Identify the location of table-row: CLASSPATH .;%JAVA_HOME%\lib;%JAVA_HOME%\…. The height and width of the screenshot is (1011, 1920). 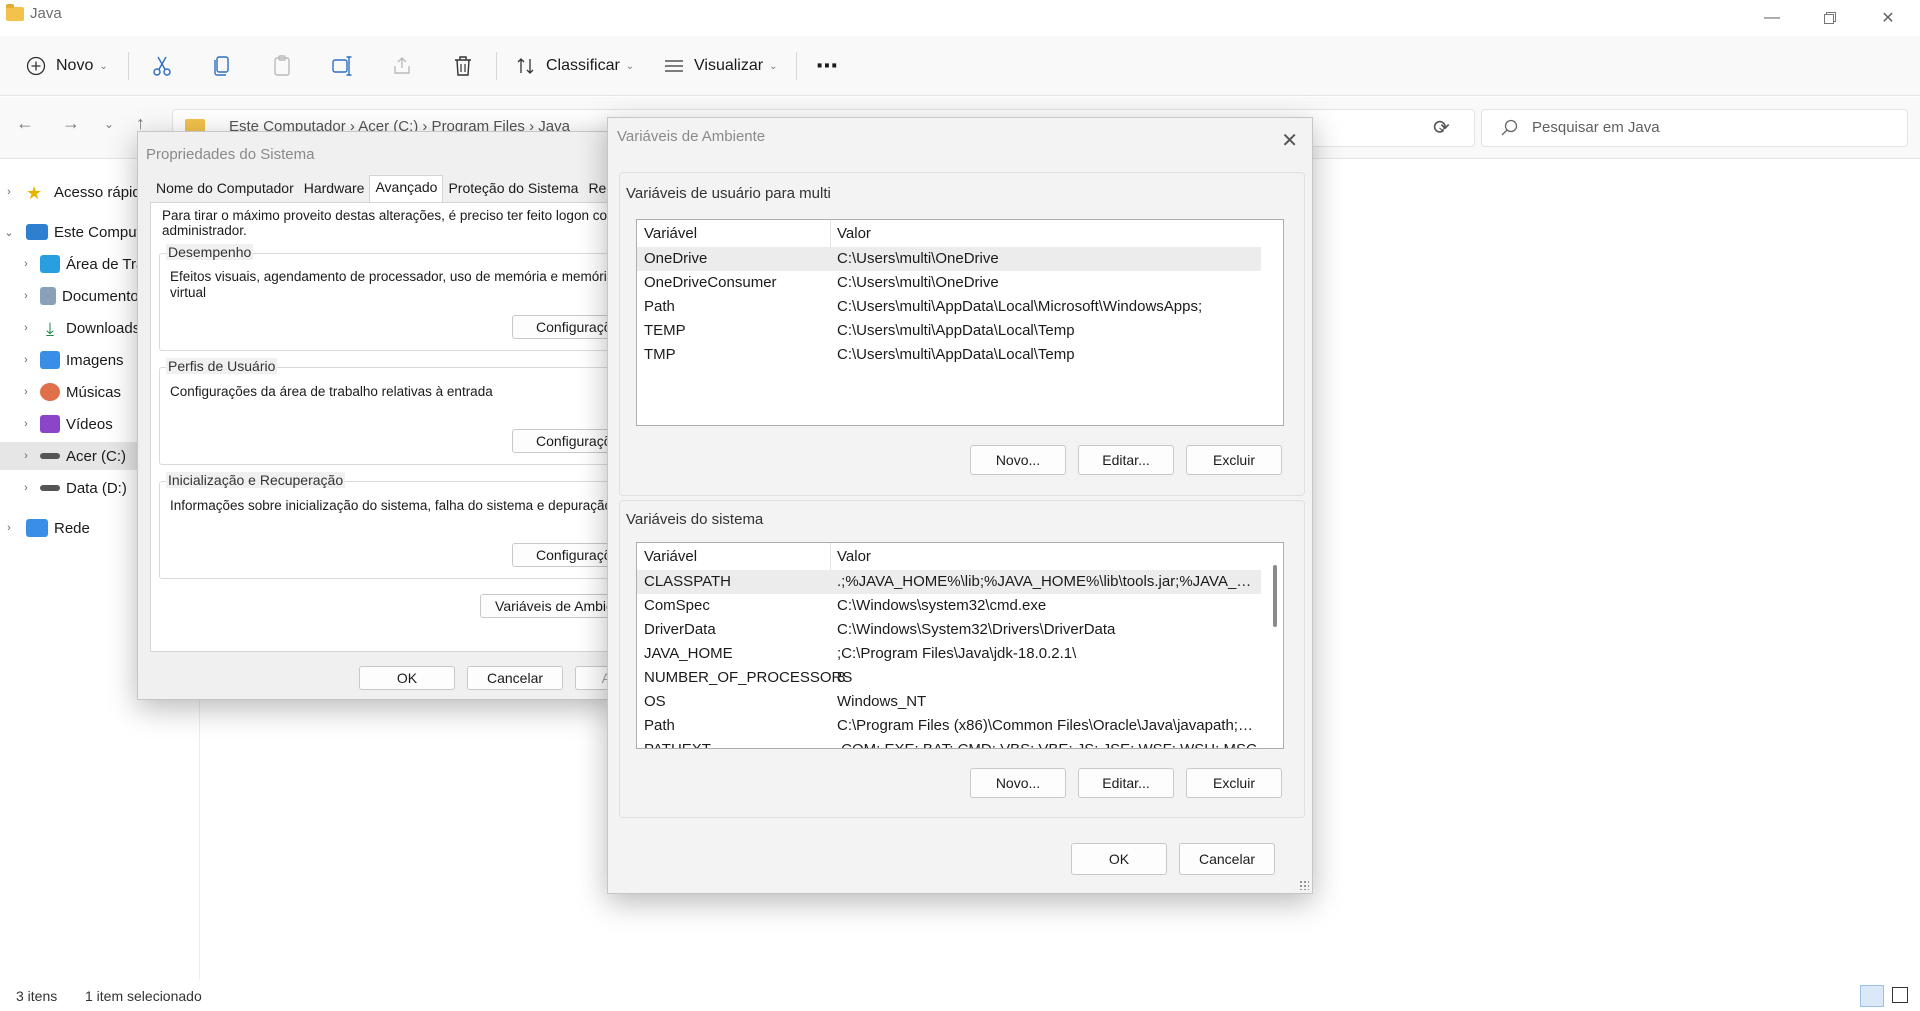
(949, 582).